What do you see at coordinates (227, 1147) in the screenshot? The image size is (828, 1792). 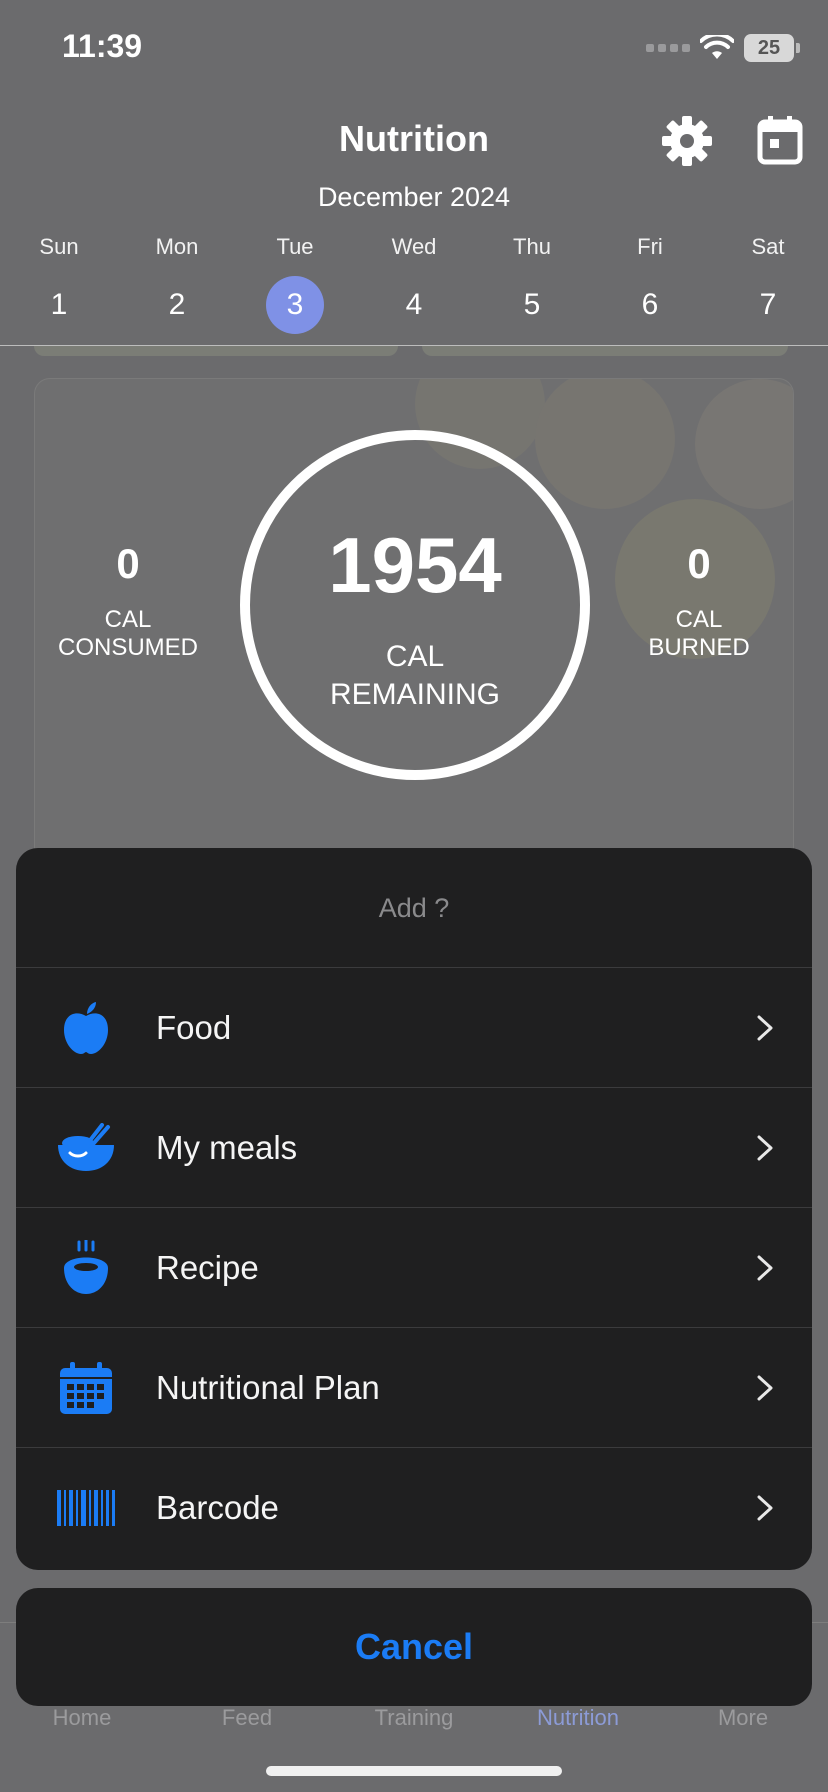 I see `option-label: My meals` at bounding box center [227, 1147].